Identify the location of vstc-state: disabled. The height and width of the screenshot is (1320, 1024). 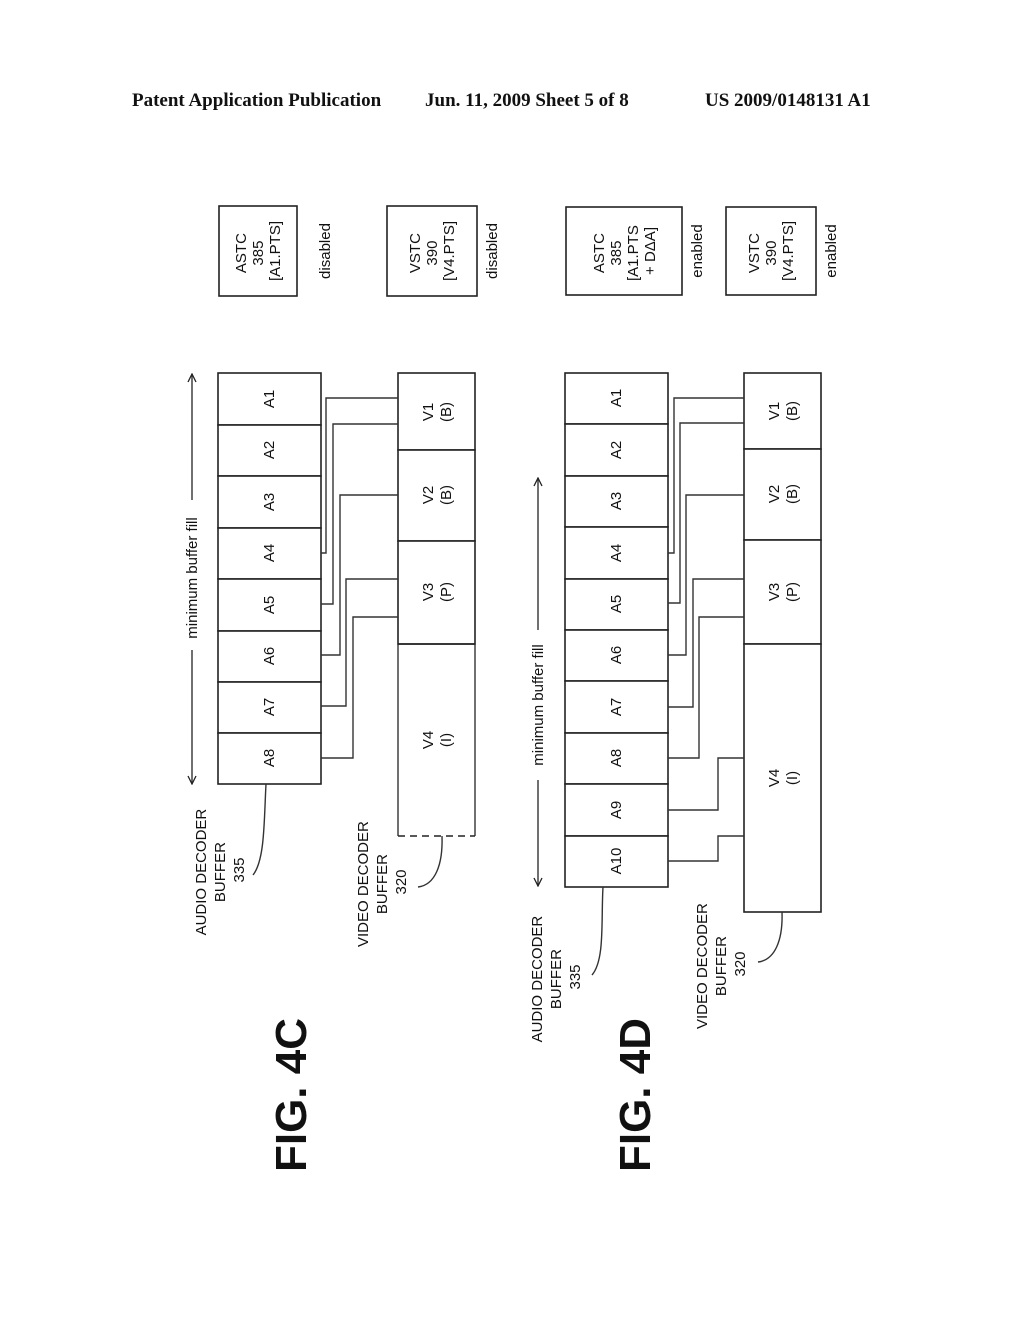
(492, 251).